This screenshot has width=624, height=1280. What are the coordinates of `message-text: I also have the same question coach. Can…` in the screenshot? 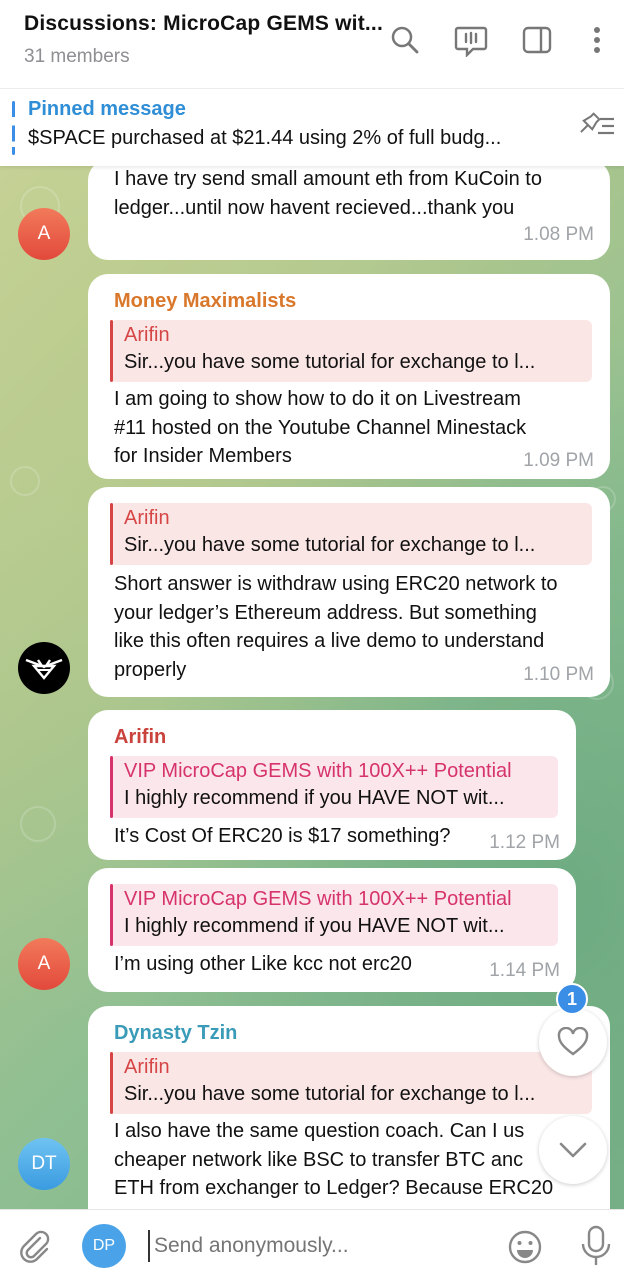 It's located at (333, 1160).